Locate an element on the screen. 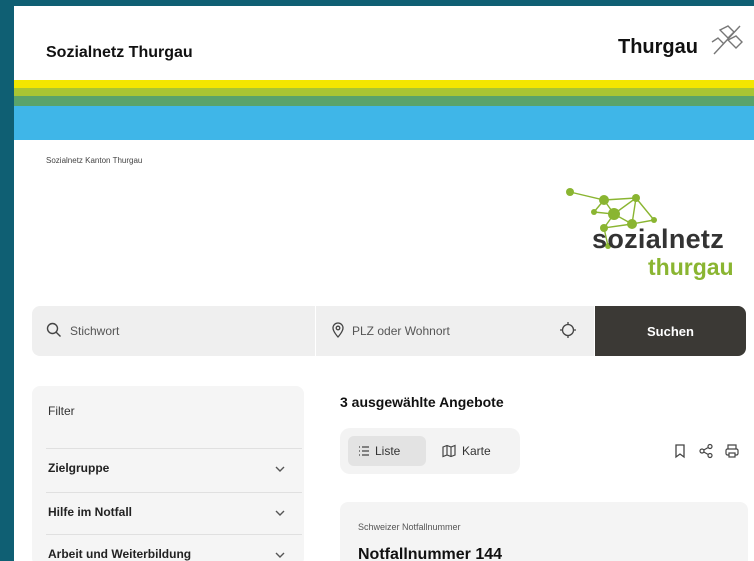 Image resolution: width=754 pixels, height=561 pixels. view-map-label: Karte is located at coordinates (476, 451).